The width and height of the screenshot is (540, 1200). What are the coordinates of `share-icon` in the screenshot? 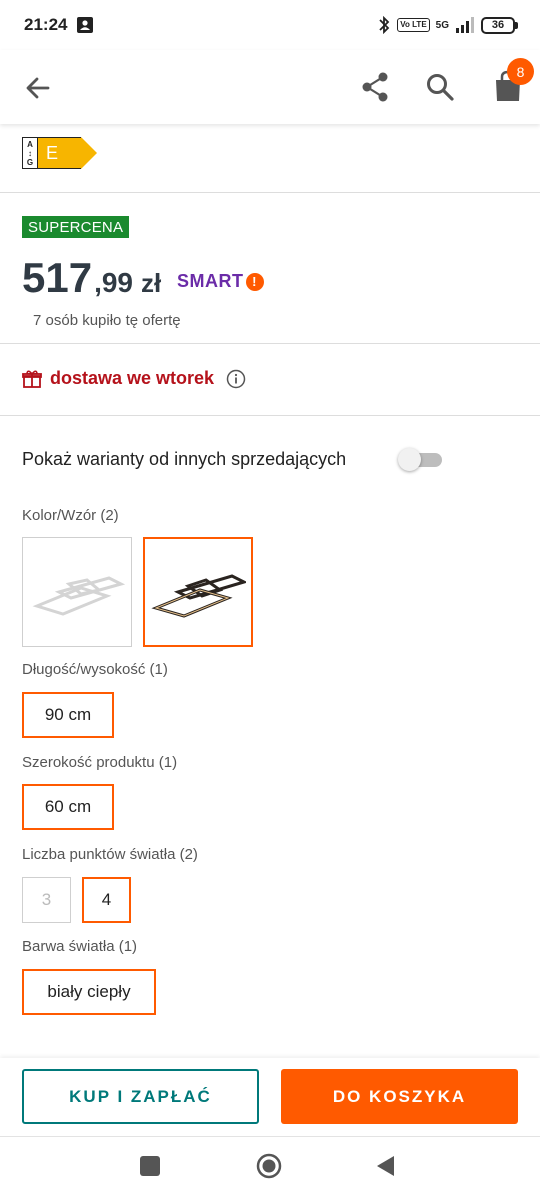 It's located at (375, 87).